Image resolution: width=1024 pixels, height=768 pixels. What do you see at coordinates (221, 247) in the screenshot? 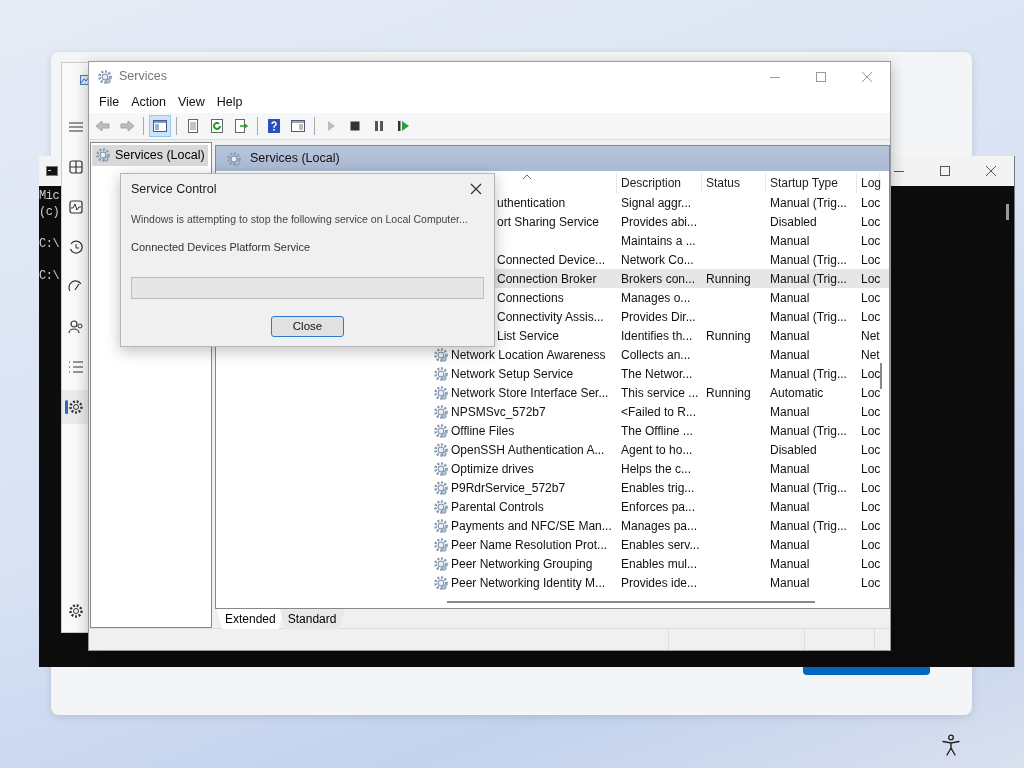
I see `service-name: Connected Devices Platform Service` at bounding box center [221, 247].